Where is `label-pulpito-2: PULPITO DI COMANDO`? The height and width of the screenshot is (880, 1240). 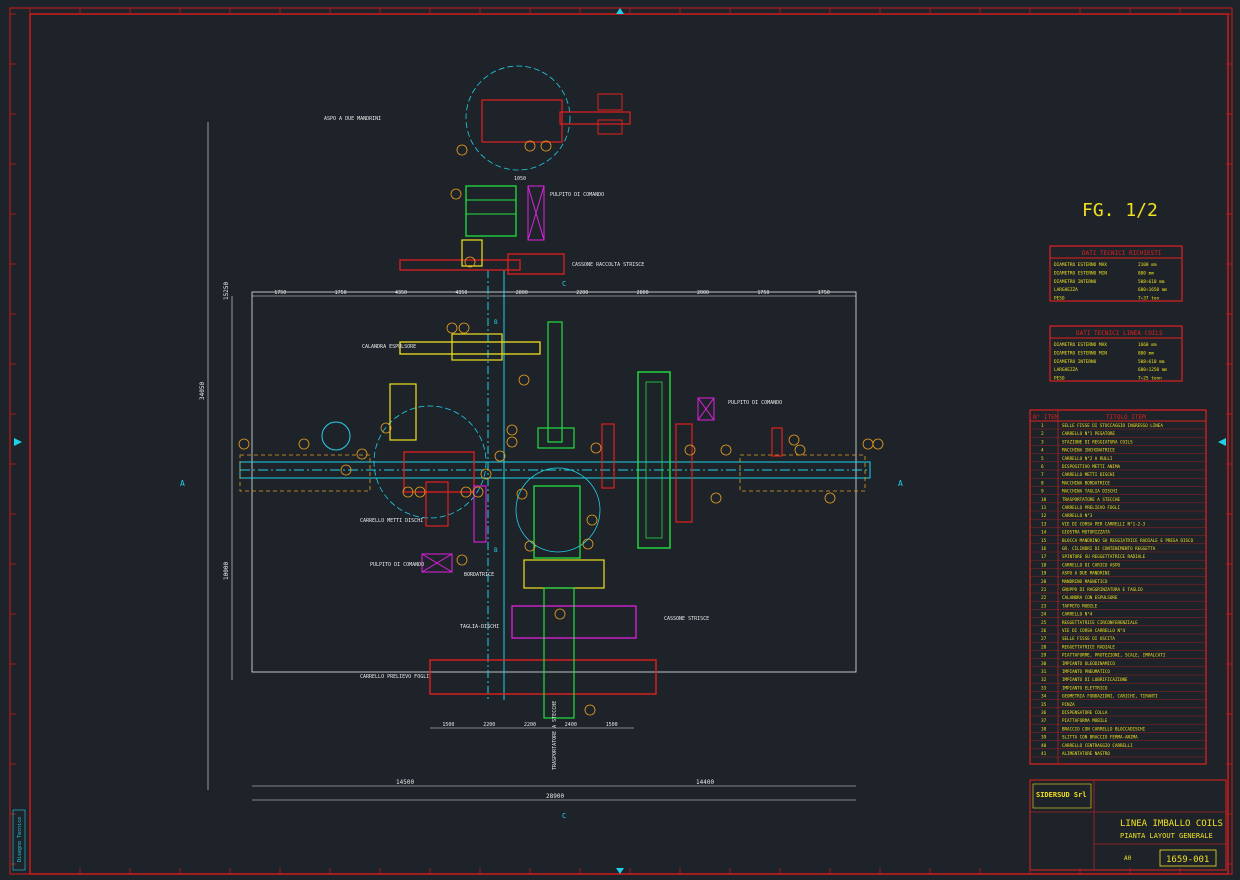
label-pulpito-2: PULPITO DI COMANDO is located at coordinates (755, 403).